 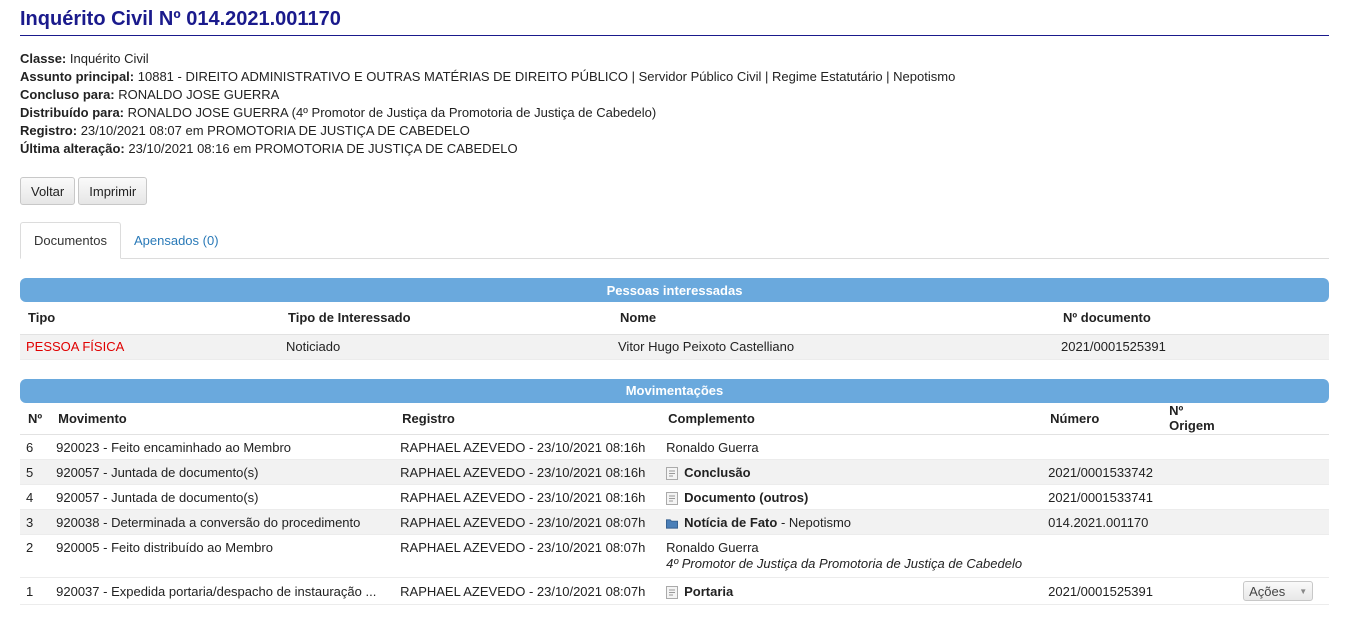 I want to click on document-link: Documento (outros), so click(x=746, y=497).